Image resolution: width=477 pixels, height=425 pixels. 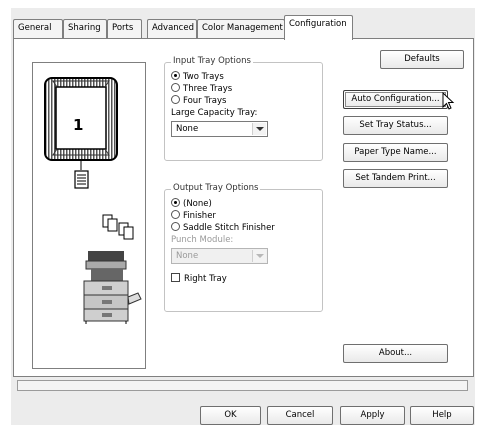 I want to click on radio-label: Two Trays, so click(x=203, y=77).